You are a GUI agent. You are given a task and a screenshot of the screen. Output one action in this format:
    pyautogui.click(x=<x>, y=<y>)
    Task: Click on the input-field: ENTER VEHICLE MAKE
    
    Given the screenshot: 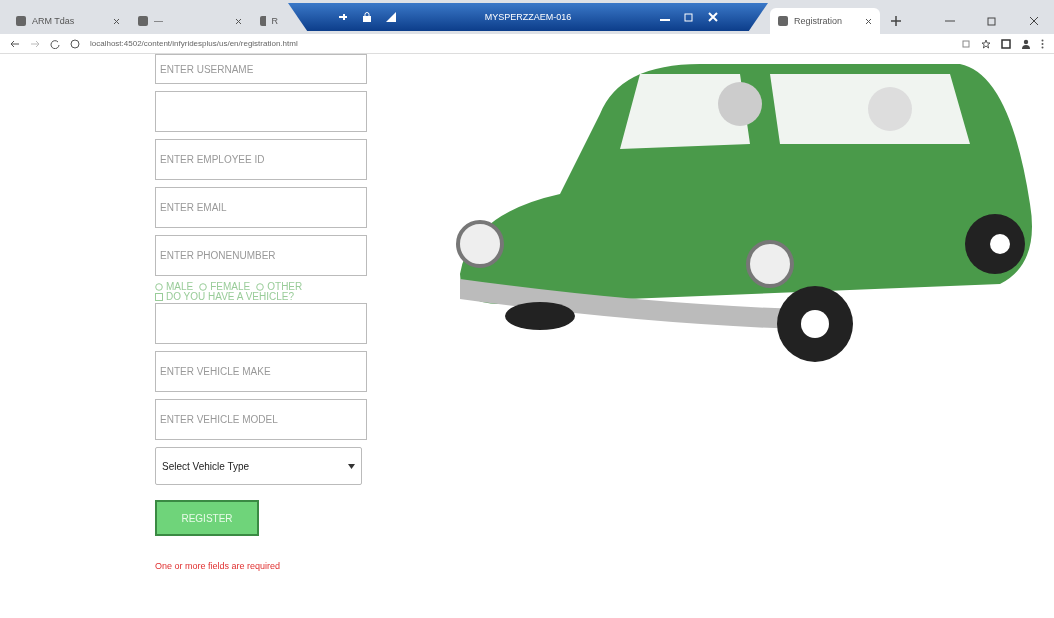 What is the action you would take?
    pyautogui.click(x=261, y=371)
    